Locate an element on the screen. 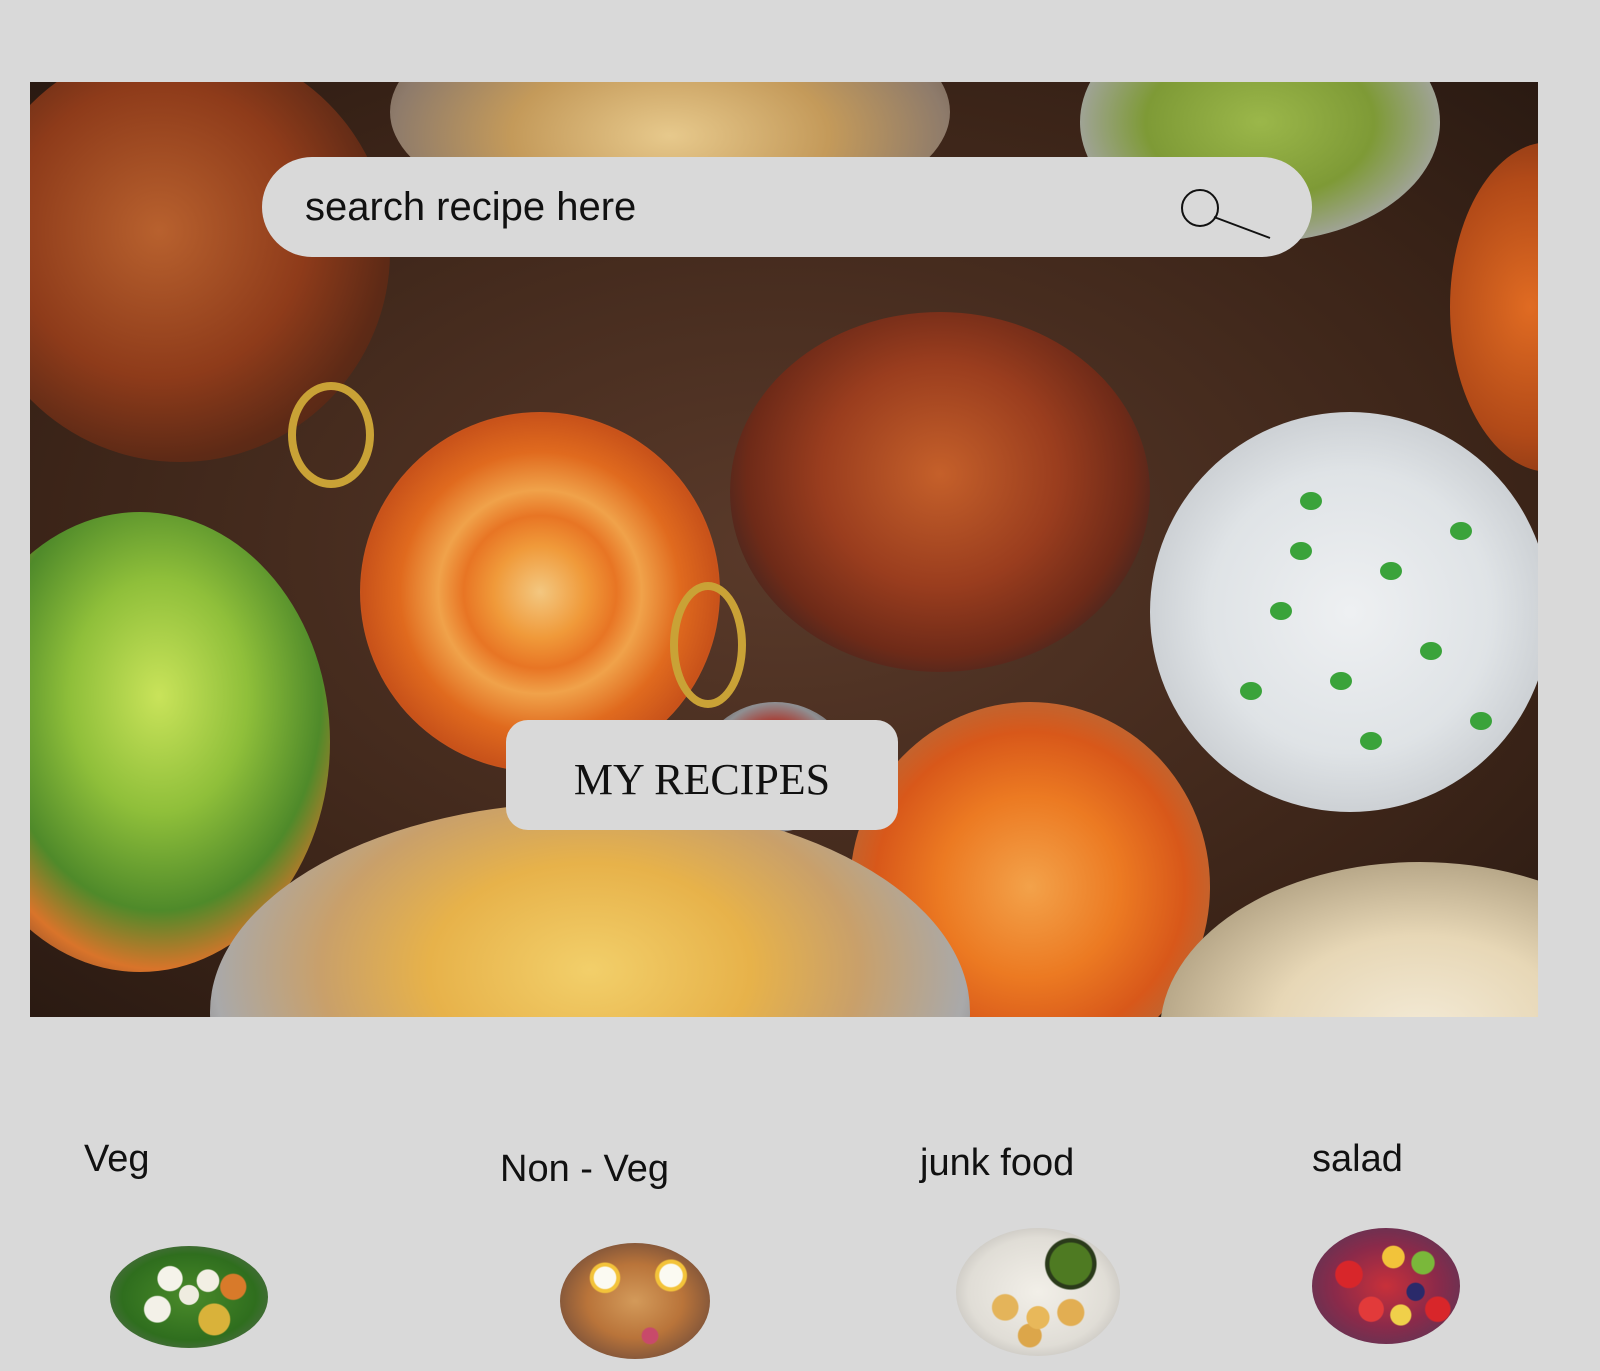 The height and width of the screenshot is (1371, 1600). salad-thumbnail is located at coordinates (1386, 1286).